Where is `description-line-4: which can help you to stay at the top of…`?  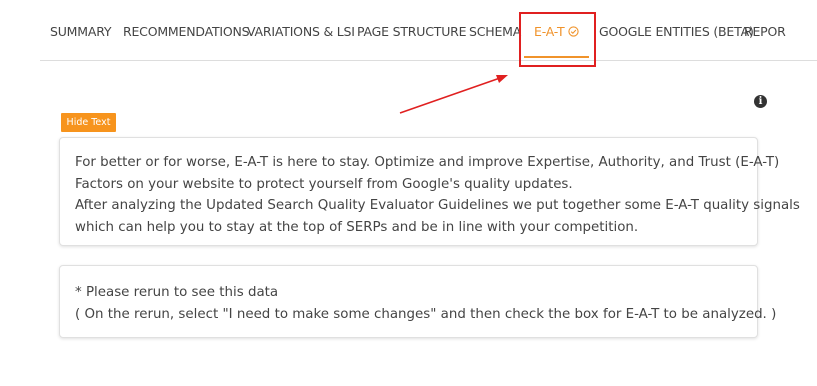
description-line-4: which can help you to stay at the top of… is located at coordinates (357, 227).